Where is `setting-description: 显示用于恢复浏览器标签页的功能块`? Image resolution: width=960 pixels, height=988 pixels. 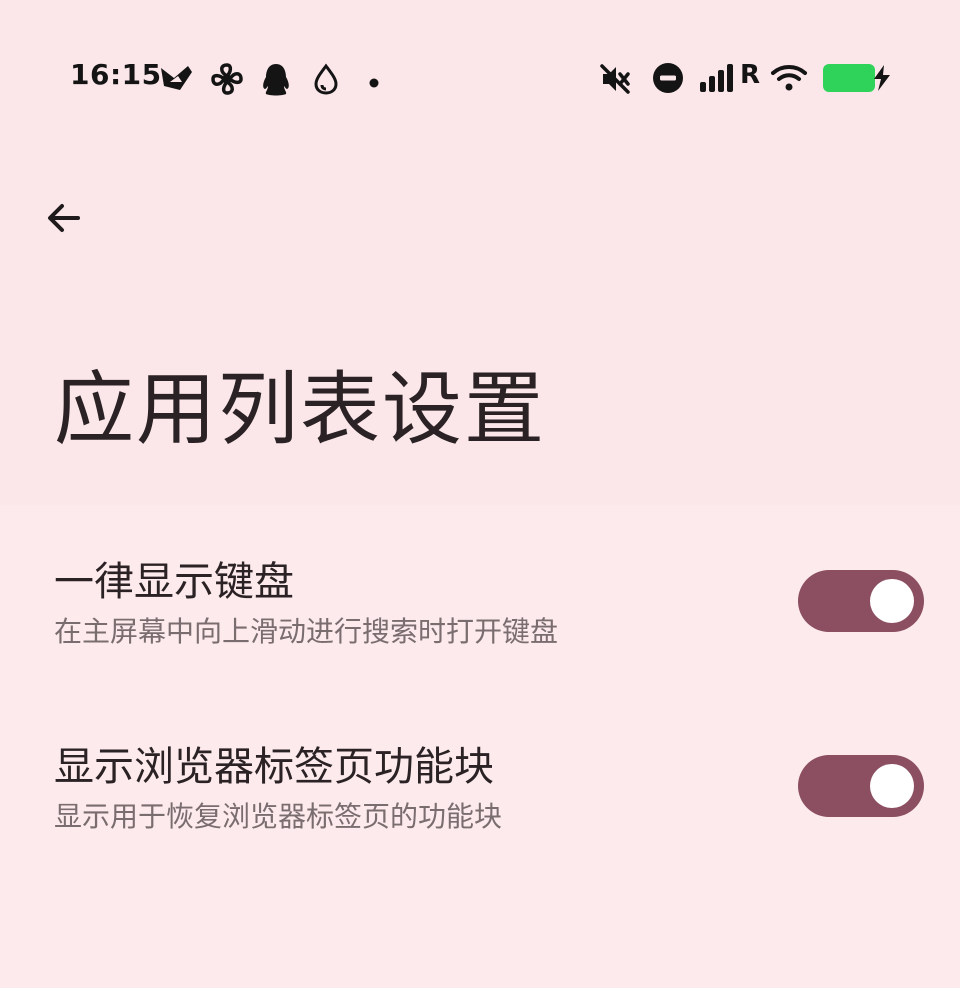
setting-description: 显示用于恢复浏览器标签页的功能块 is located at coordinates (278, 816).